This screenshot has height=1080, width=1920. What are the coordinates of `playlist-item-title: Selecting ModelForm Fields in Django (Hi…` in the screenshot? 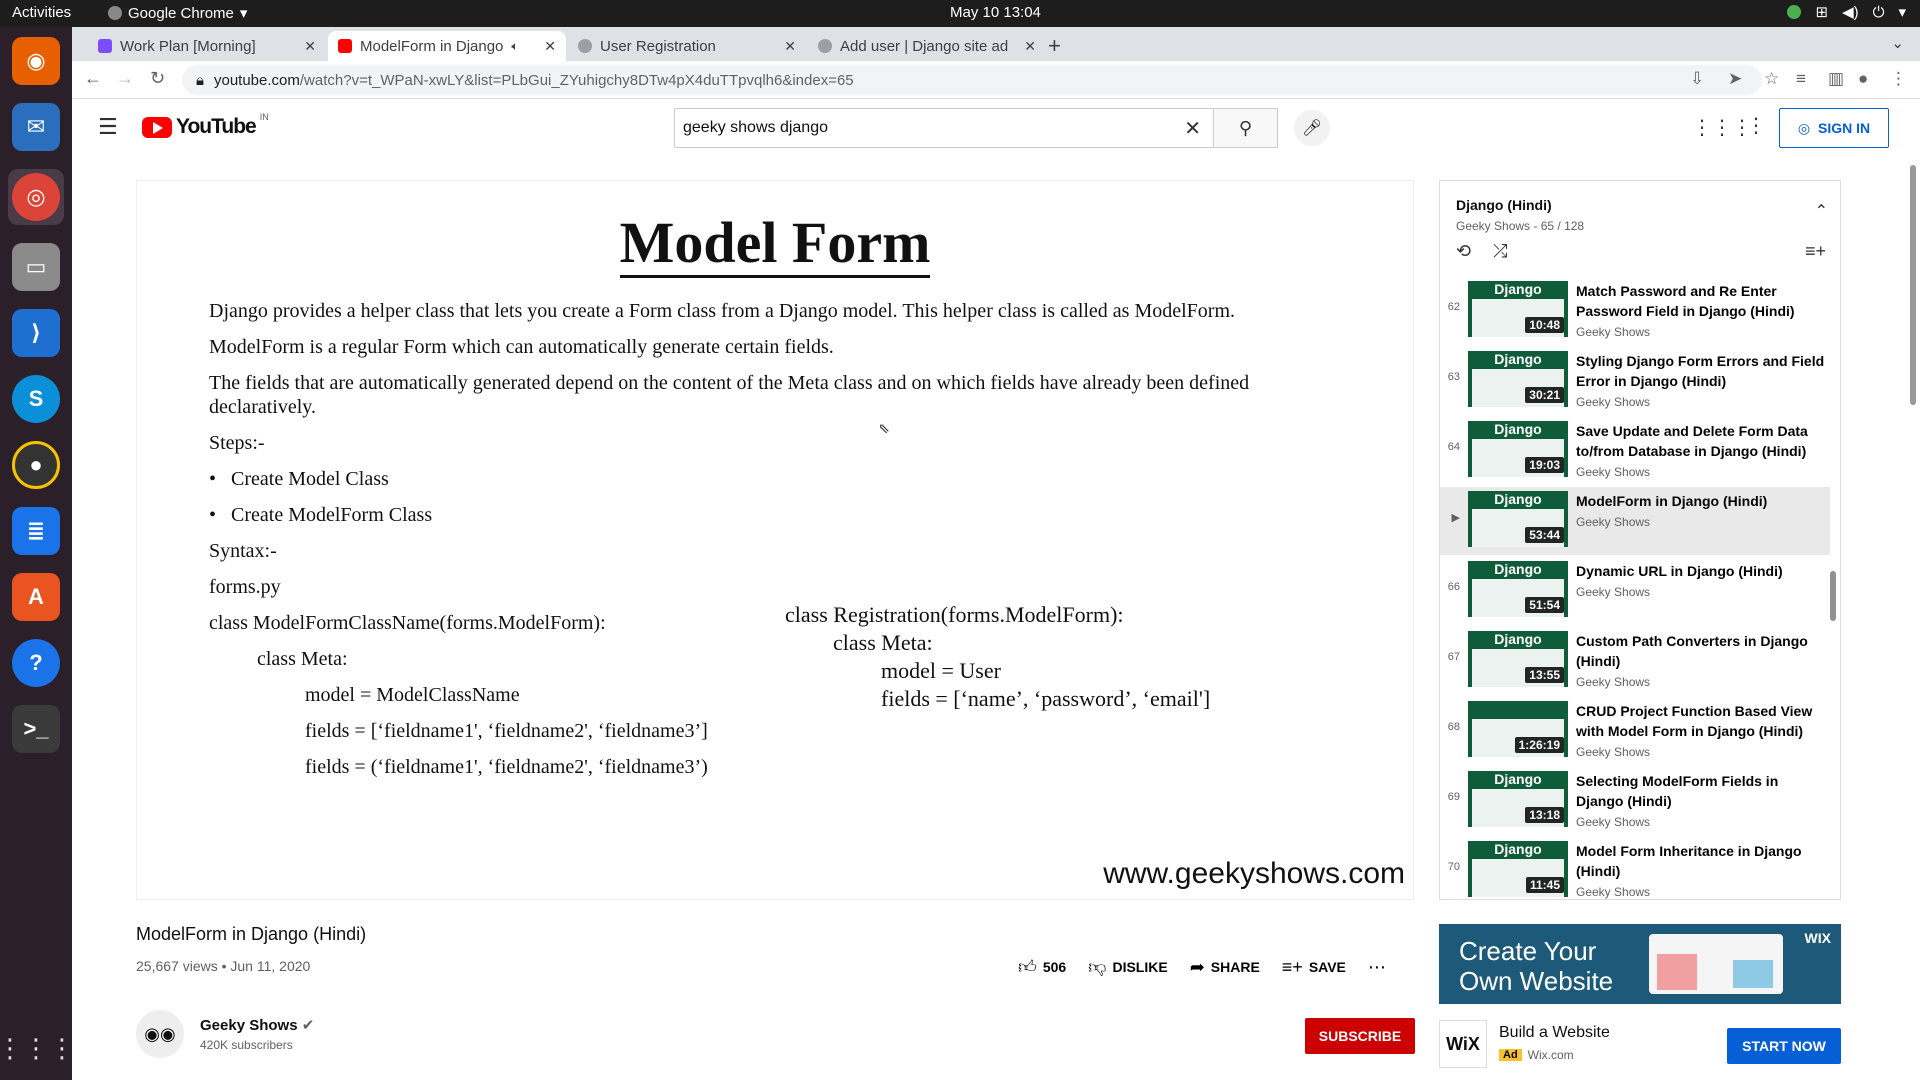 It's located at (1701, 791).